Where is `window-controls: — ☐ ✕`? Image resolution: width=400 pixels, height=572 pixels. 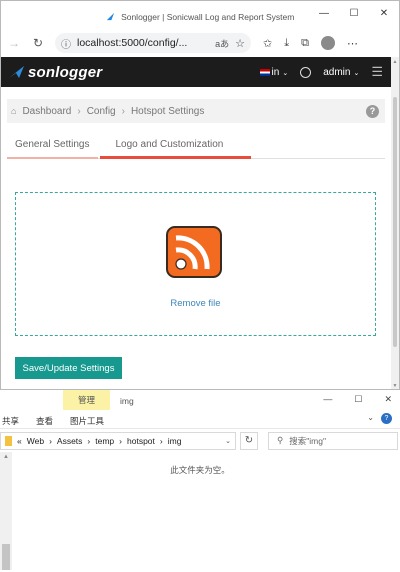 window-controls: — ☐ ✕ is located at coordinates (354, 13).